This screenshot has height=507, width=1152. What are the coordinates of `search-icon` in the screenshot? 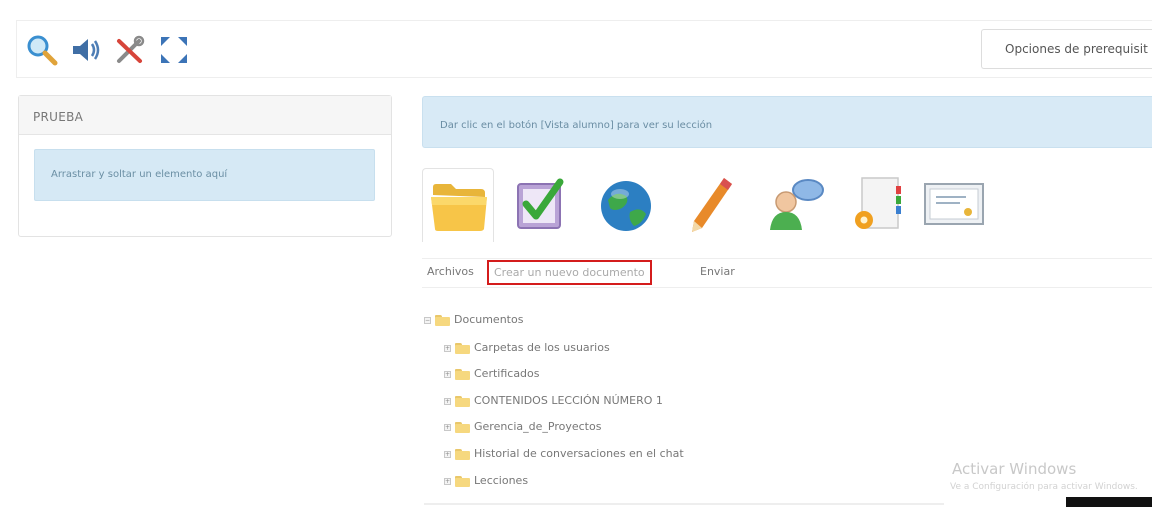 It's located at (42, 50).